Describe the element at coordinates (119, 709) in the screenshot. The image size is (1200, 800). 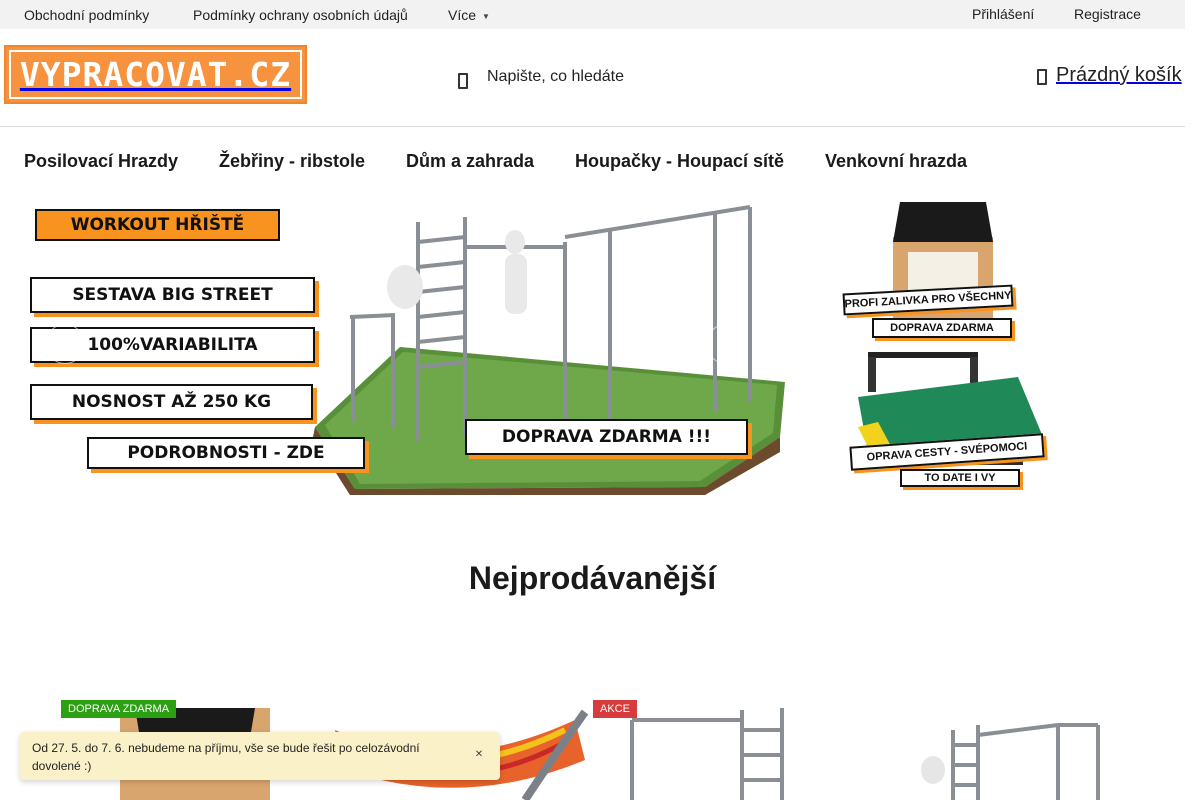
I see `free-shipping-badge: DOPRAVA ZDARMA` at that location.